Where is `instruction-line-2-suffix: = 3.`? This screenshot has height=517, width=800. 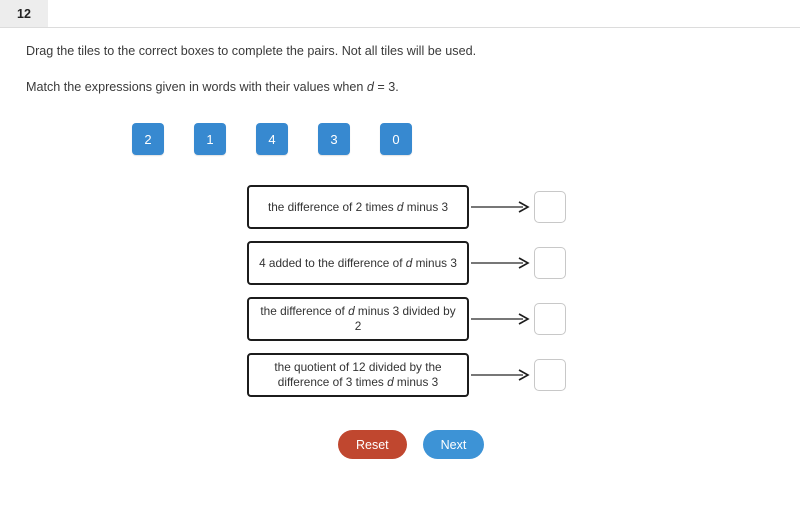 instruction-line-2-suffix: = 3. is located at coordinates (386, 87).